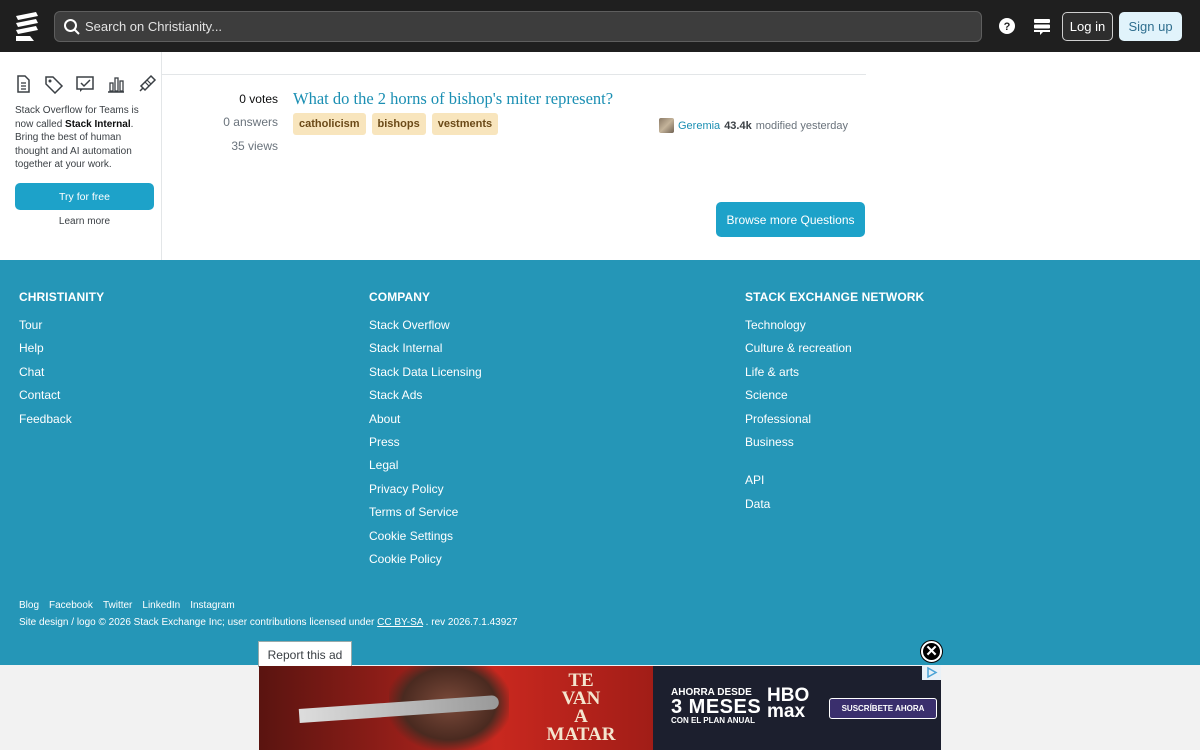 The image size is (1200, 750). Describe the element at coordinates (788, 703) in the screenshot. I see `hbo-max-logo: HBO max` at that location.